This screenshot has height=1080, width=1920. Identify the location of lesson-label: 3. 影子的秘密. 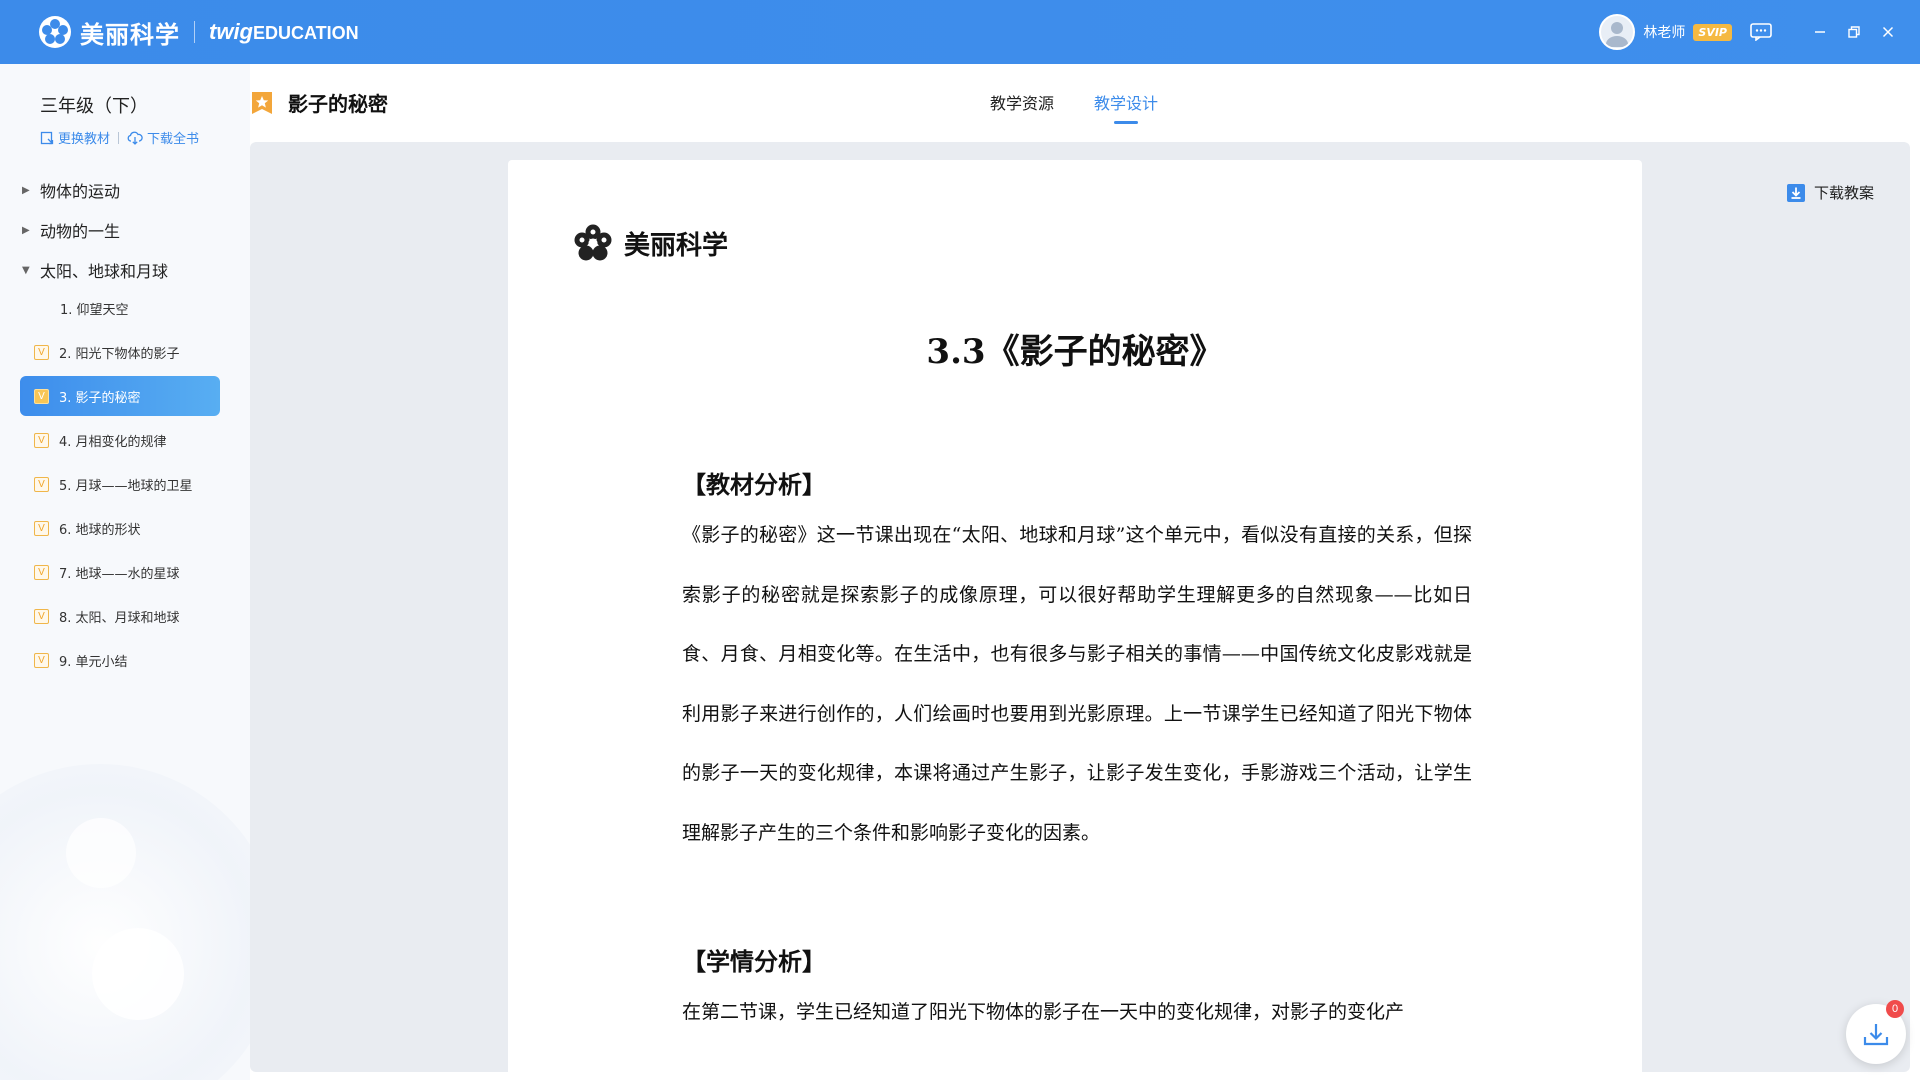
(100, 398).